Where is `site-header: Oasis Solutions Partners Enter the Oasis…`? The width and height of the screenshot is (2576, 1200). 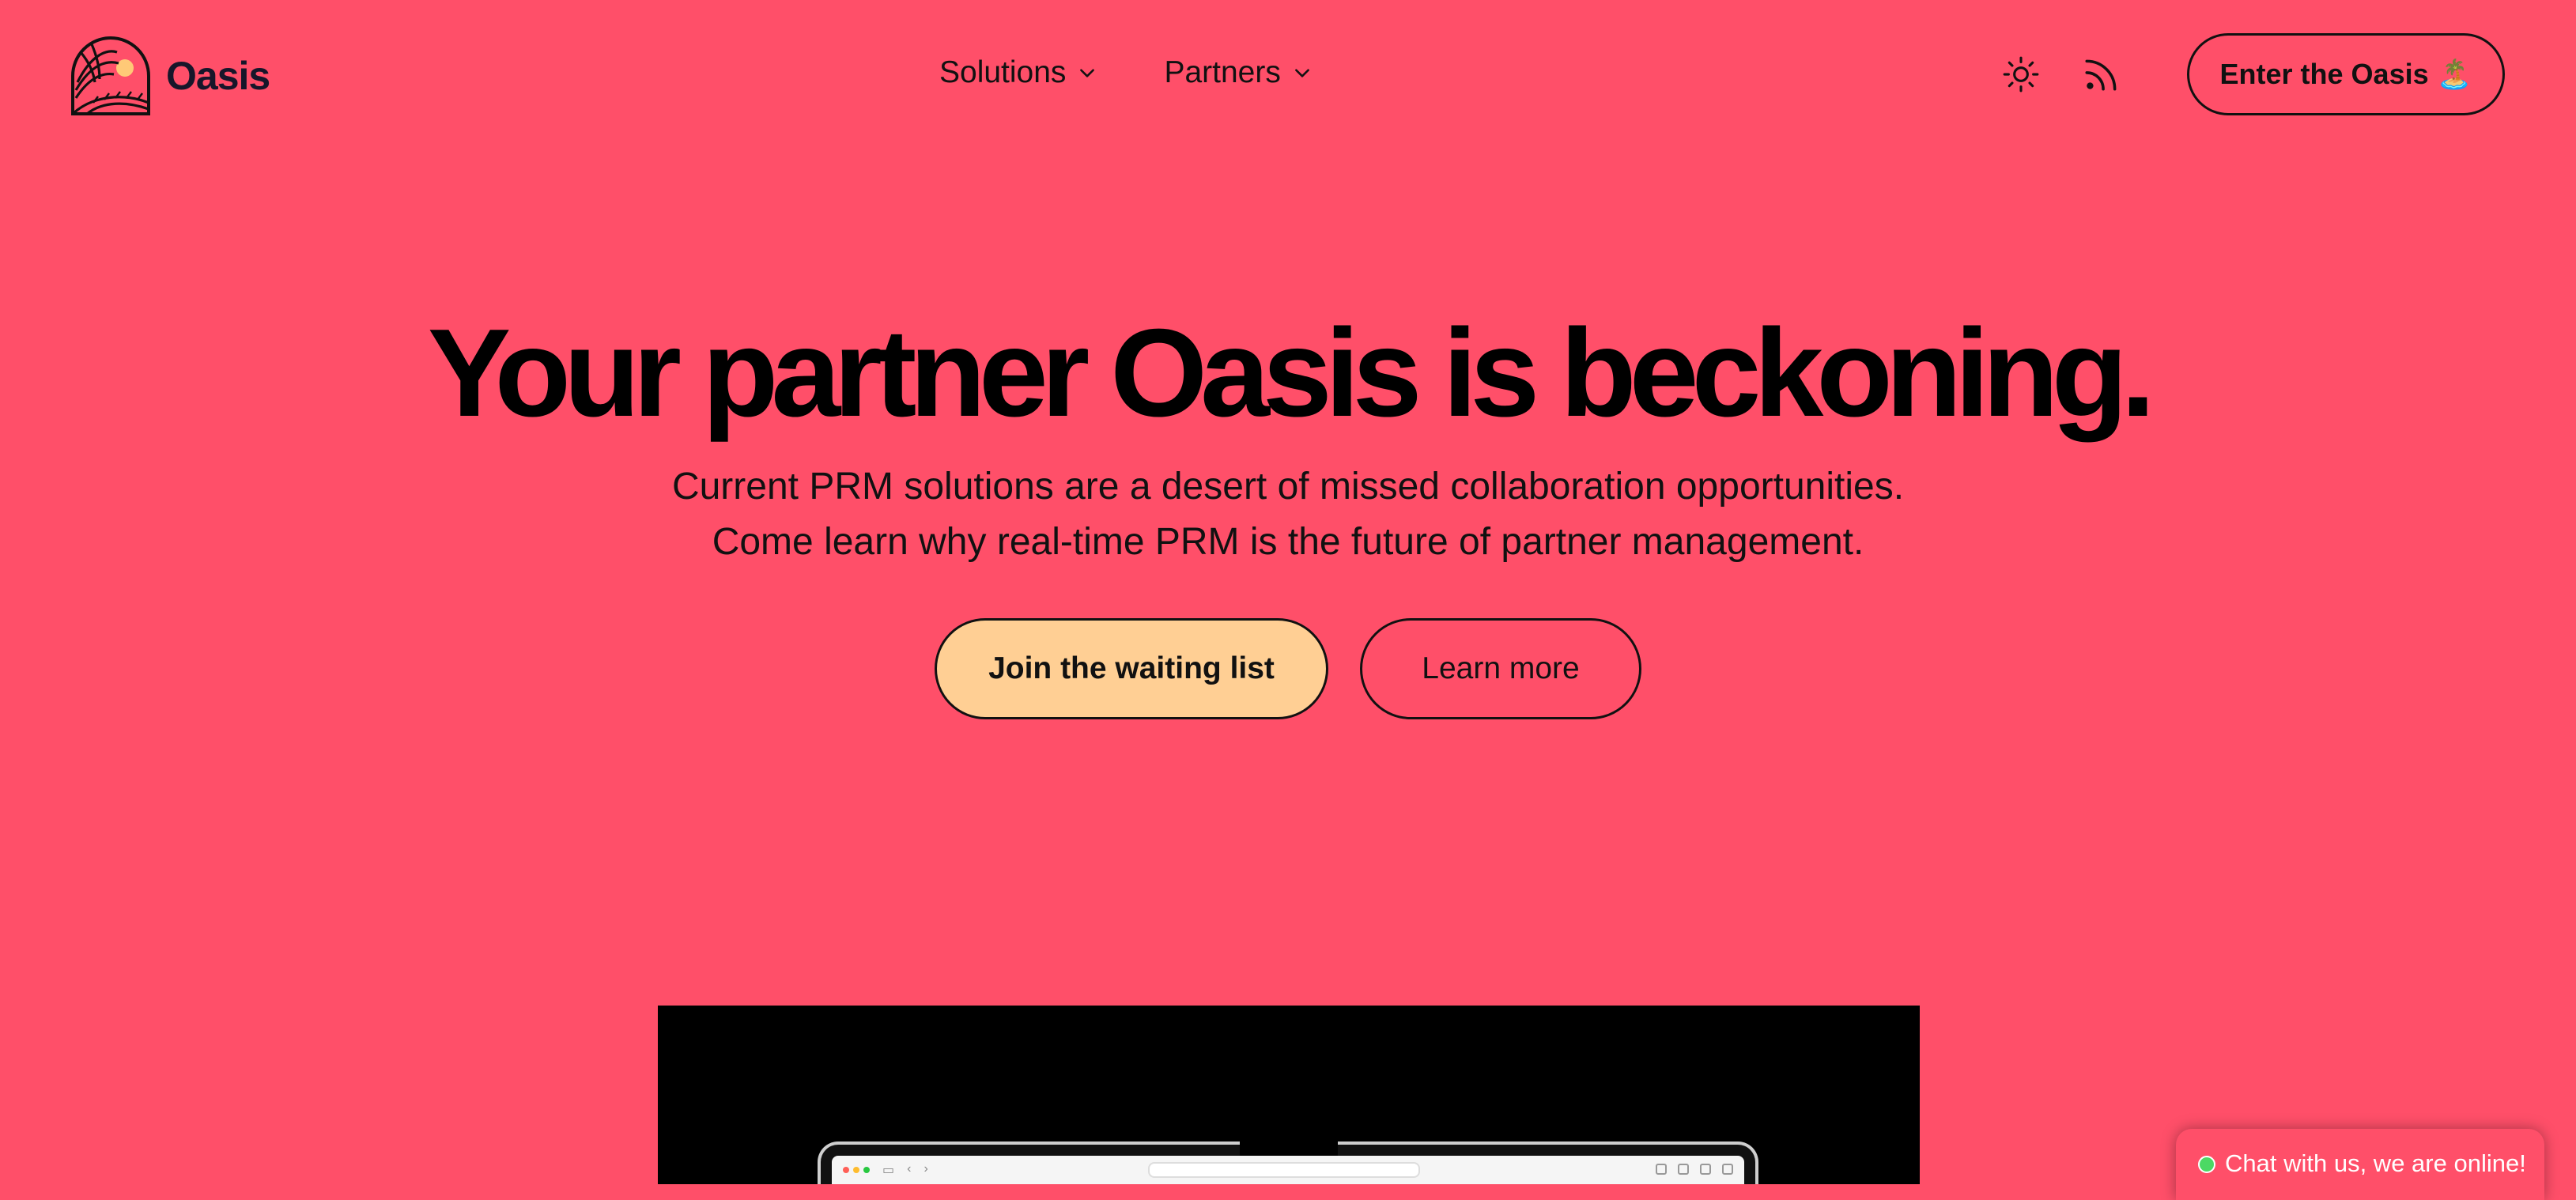 site-header: Oasis Solutions Partners Enter the Oasis… is located at coordinates (1288, 76).